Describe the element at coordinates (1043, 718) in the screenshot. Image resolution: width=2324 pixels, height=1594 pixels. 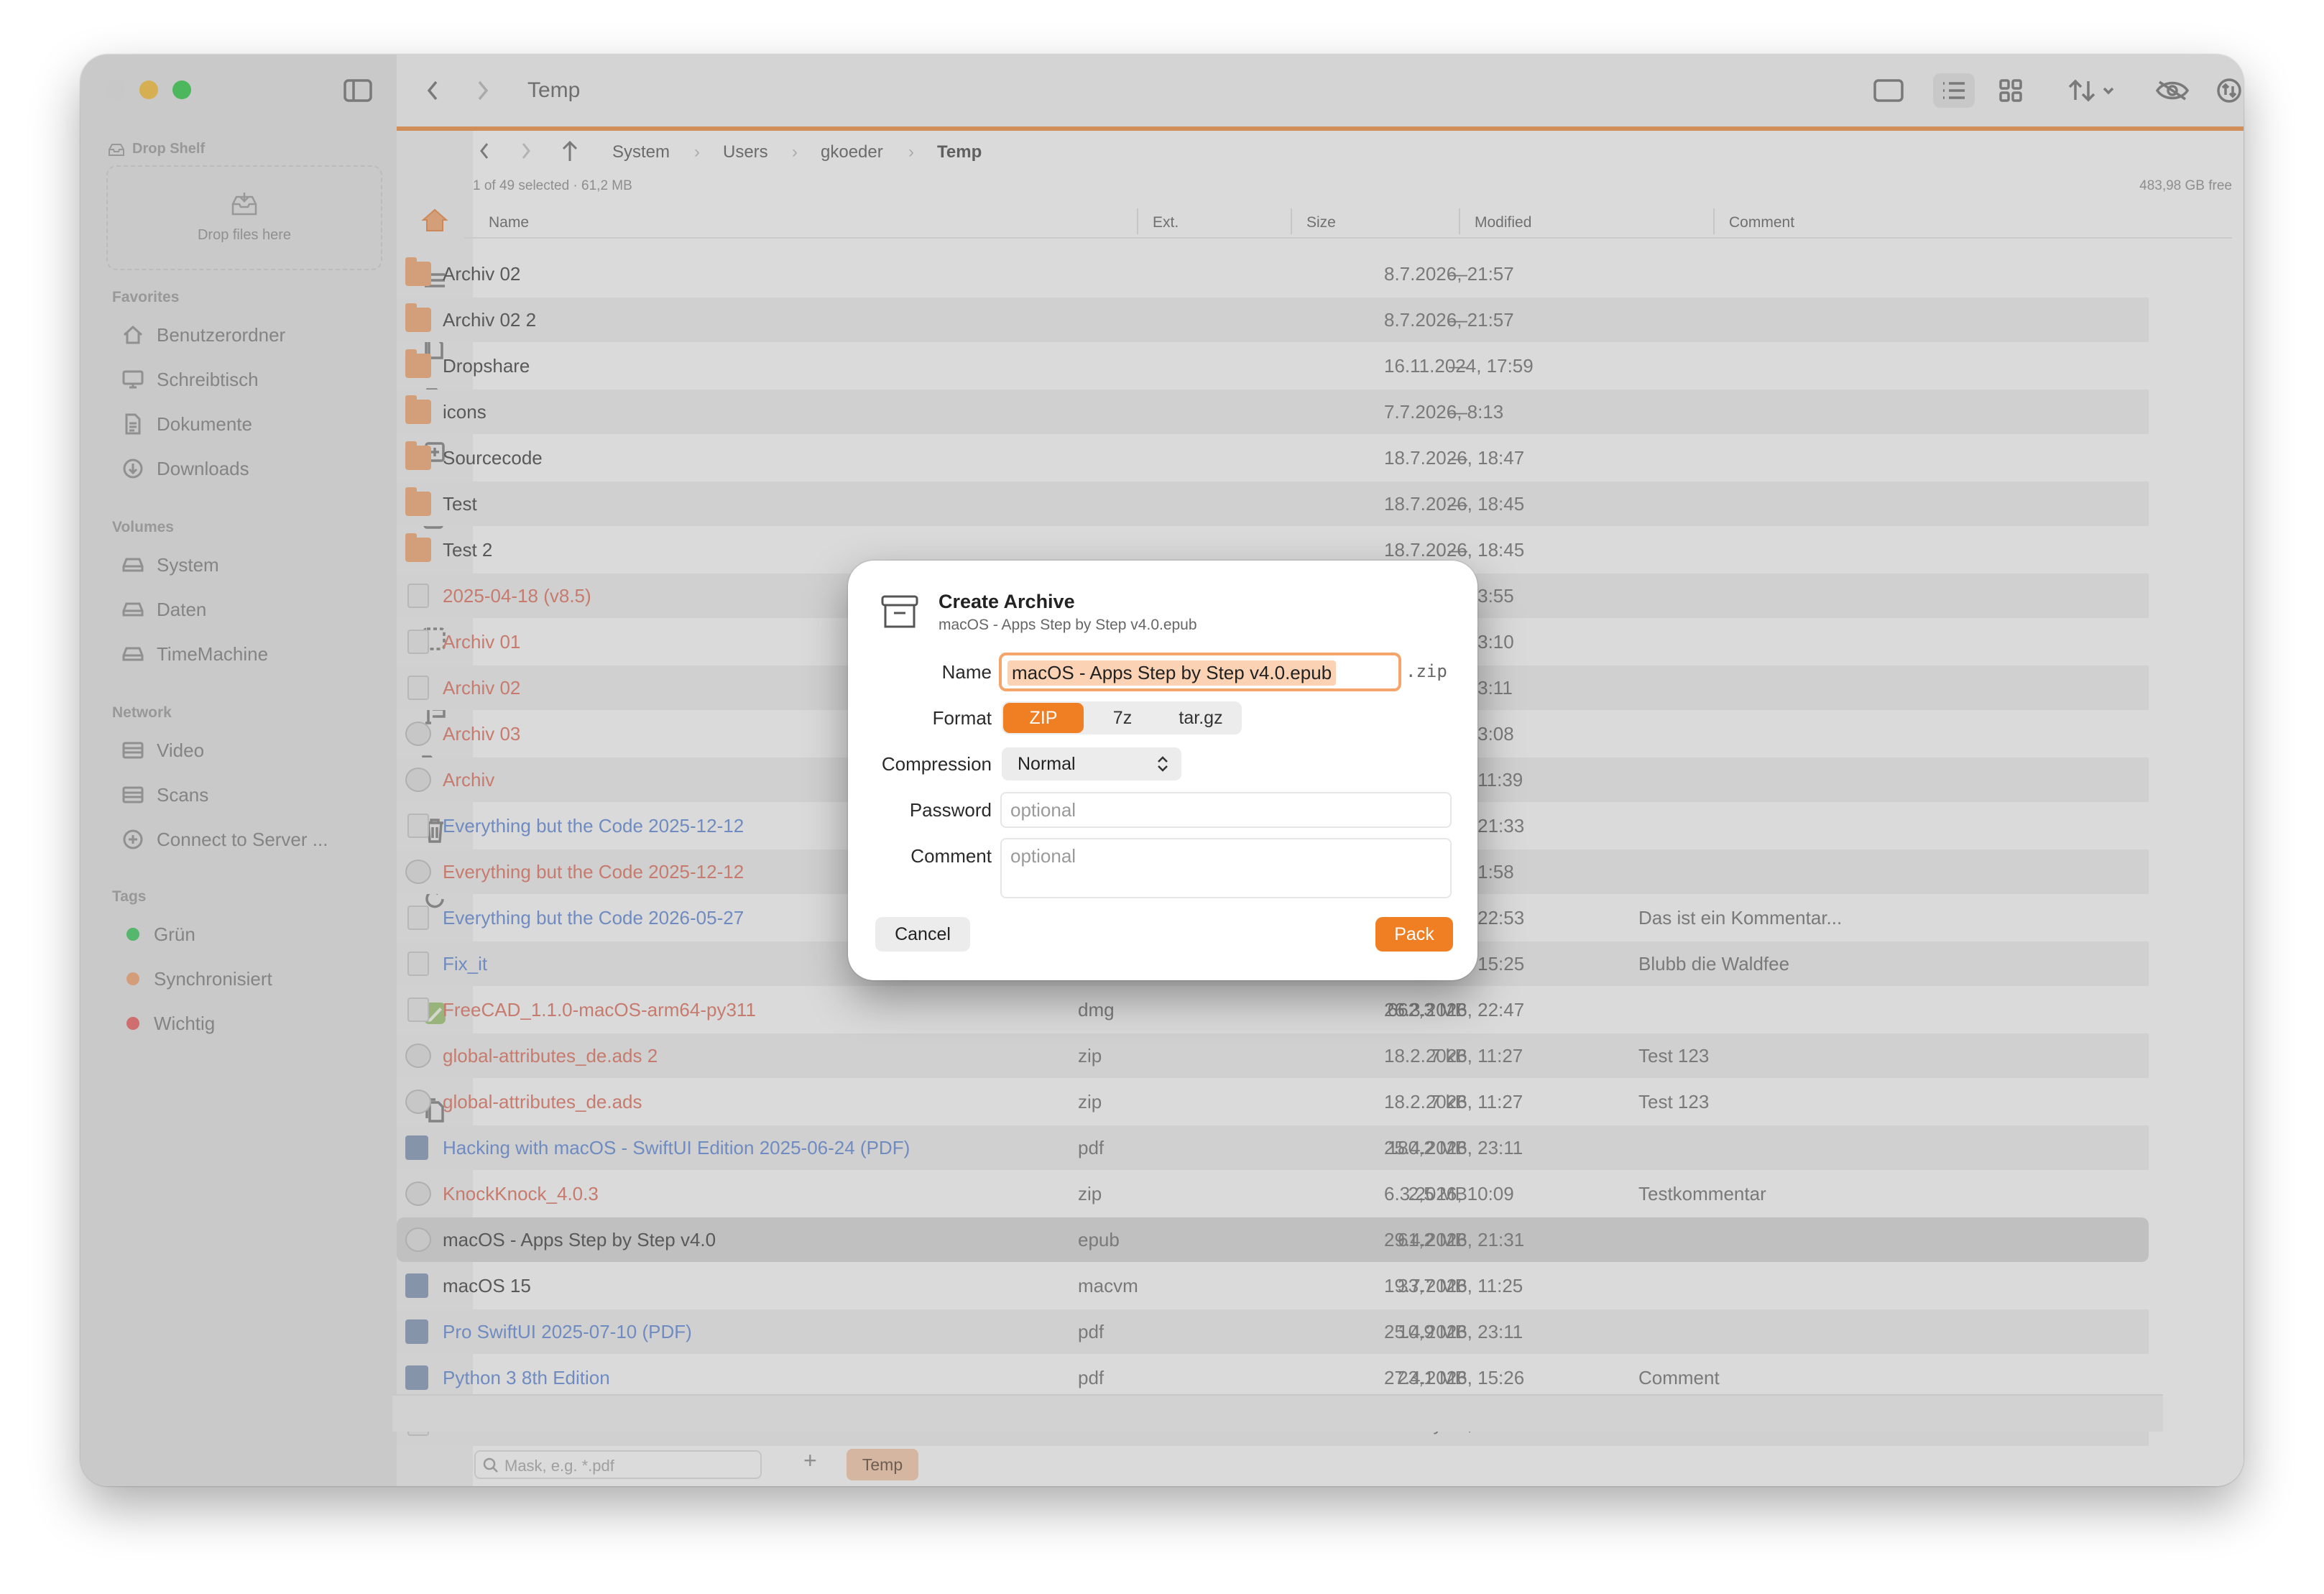
I see `format-option-zip: ZIP` at that location.